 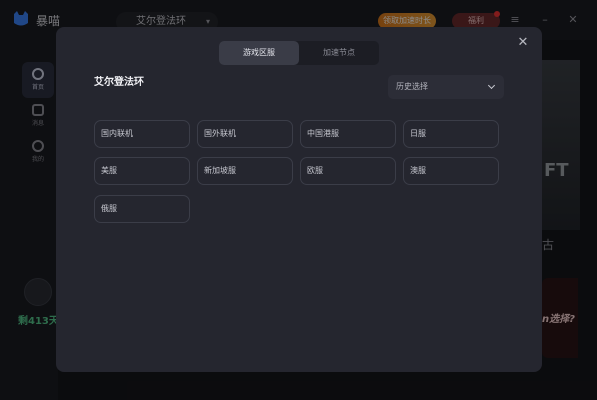 I want to click on region-button-au: 澳服, so click(x=451, y=171).